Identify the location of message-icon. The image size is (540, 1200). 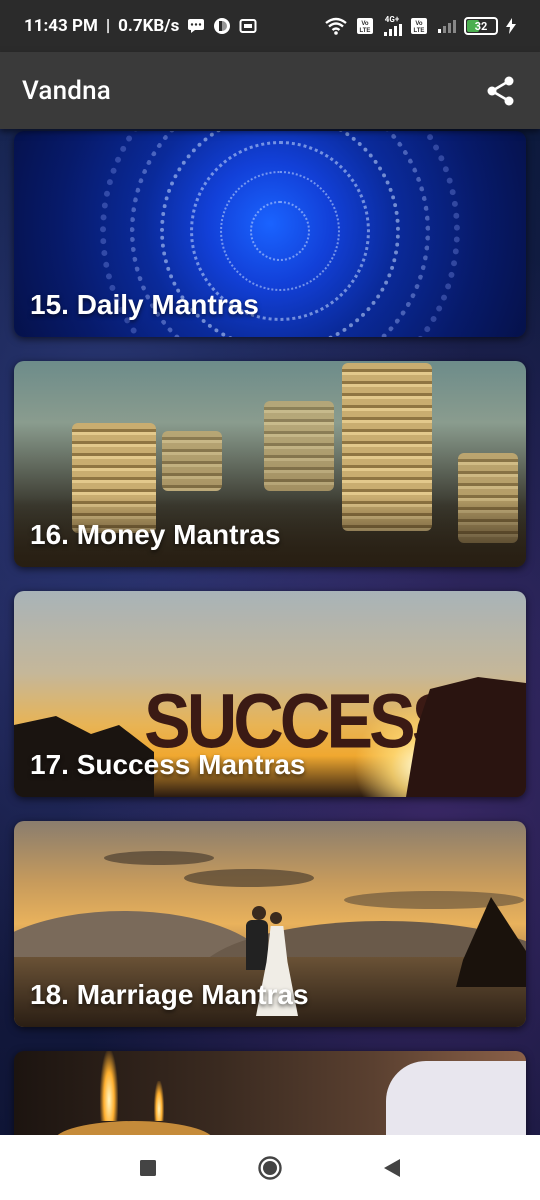
(196, 26).